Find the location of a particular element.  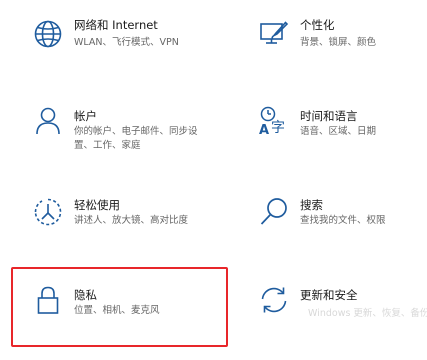

tile-description-line: 查找我的文件、权限 is located at coordinates (343, 220).